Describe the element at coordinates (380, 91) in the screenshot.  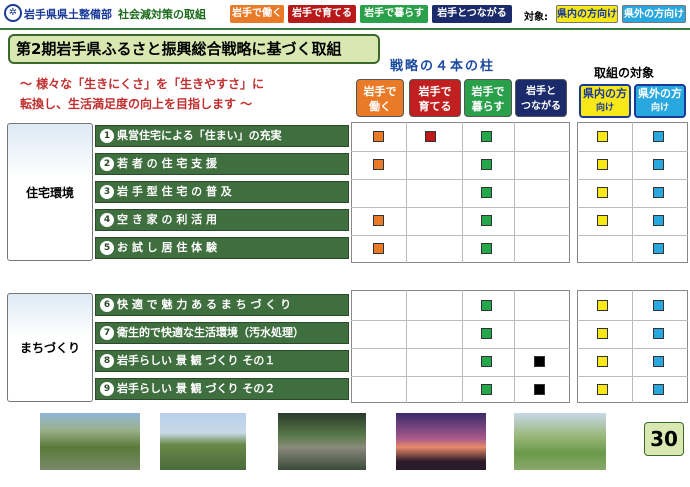
I see `pillar-work-line1: 岩手で` at that location.